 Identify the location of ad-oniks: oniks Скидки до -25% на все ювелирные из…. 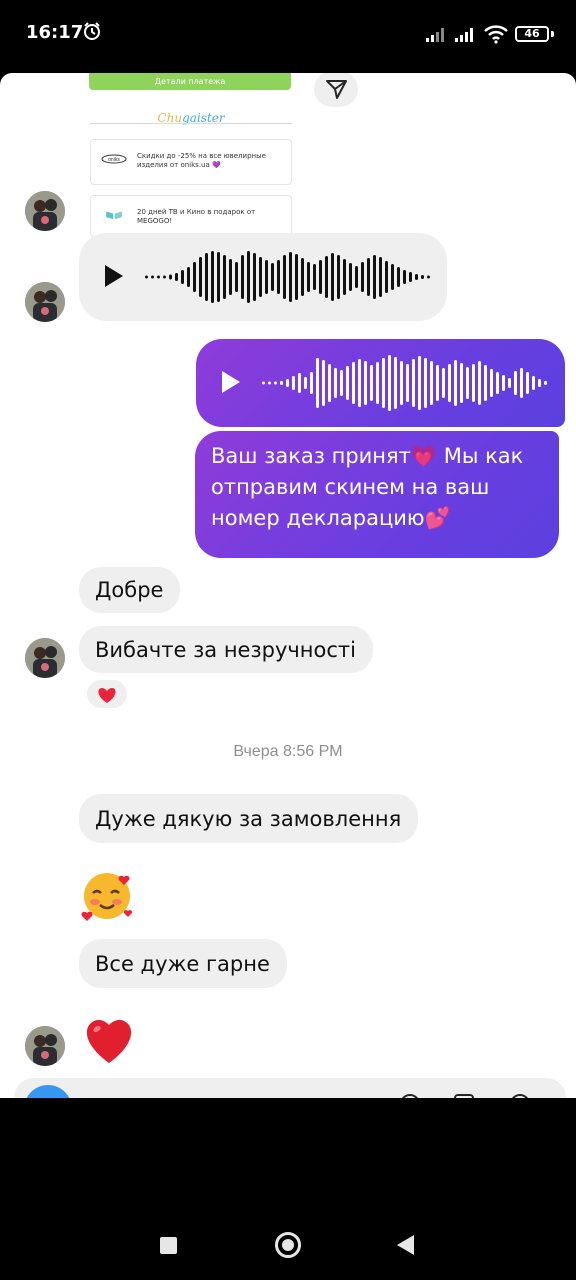
(191, 162).